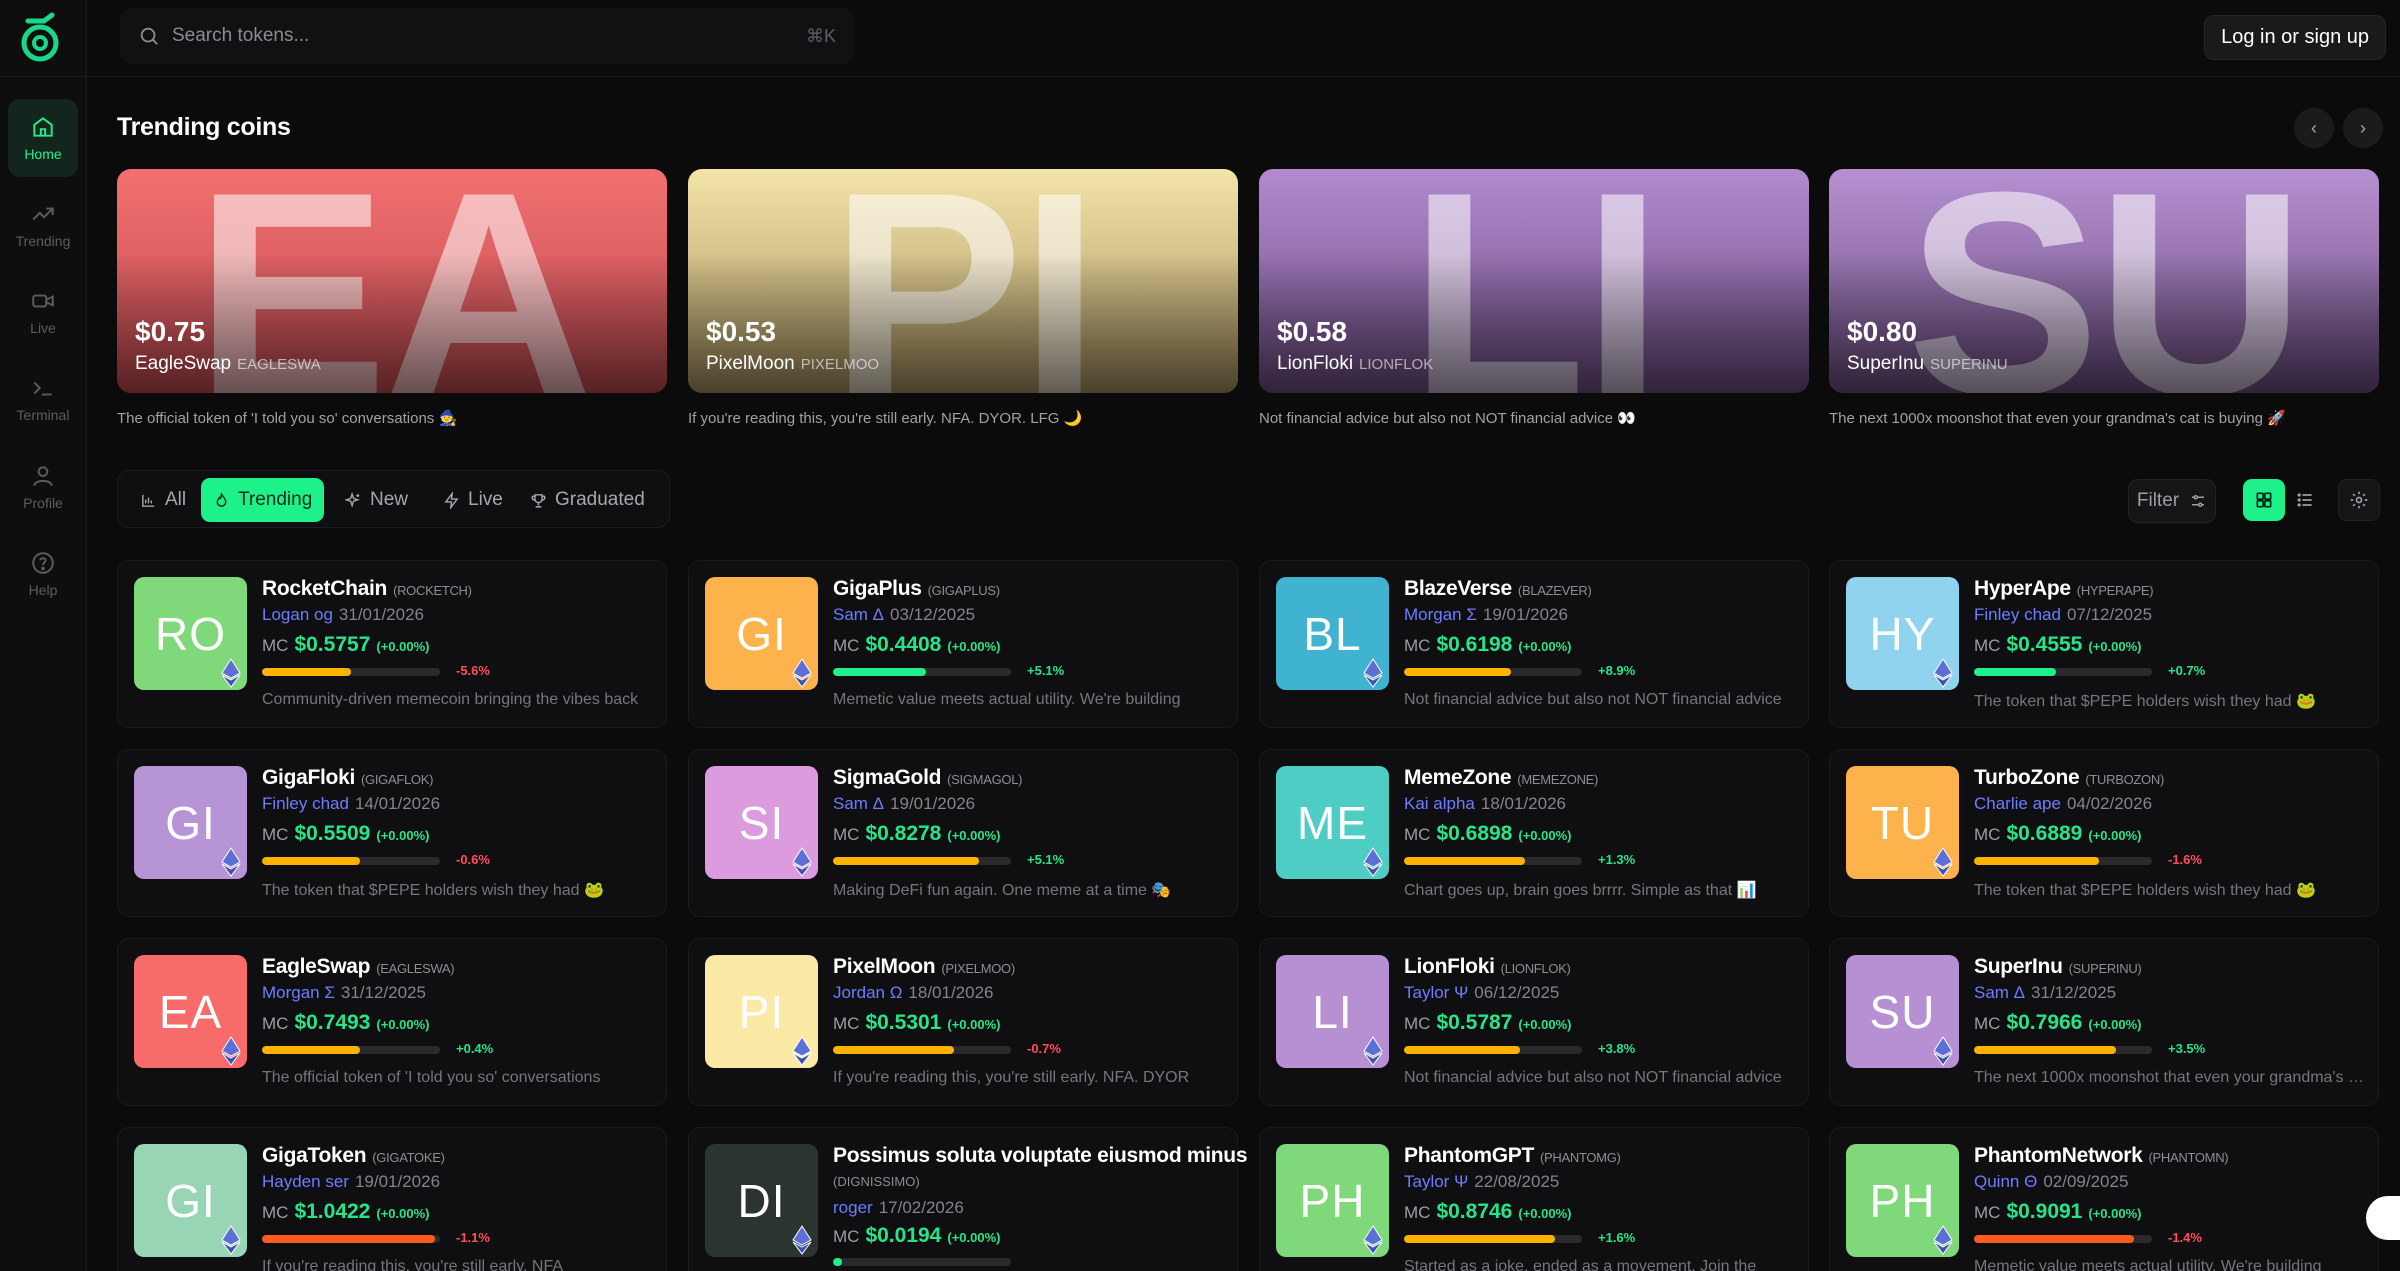  I want to click on coin-date: 14/01/2026, so click(397, 803).